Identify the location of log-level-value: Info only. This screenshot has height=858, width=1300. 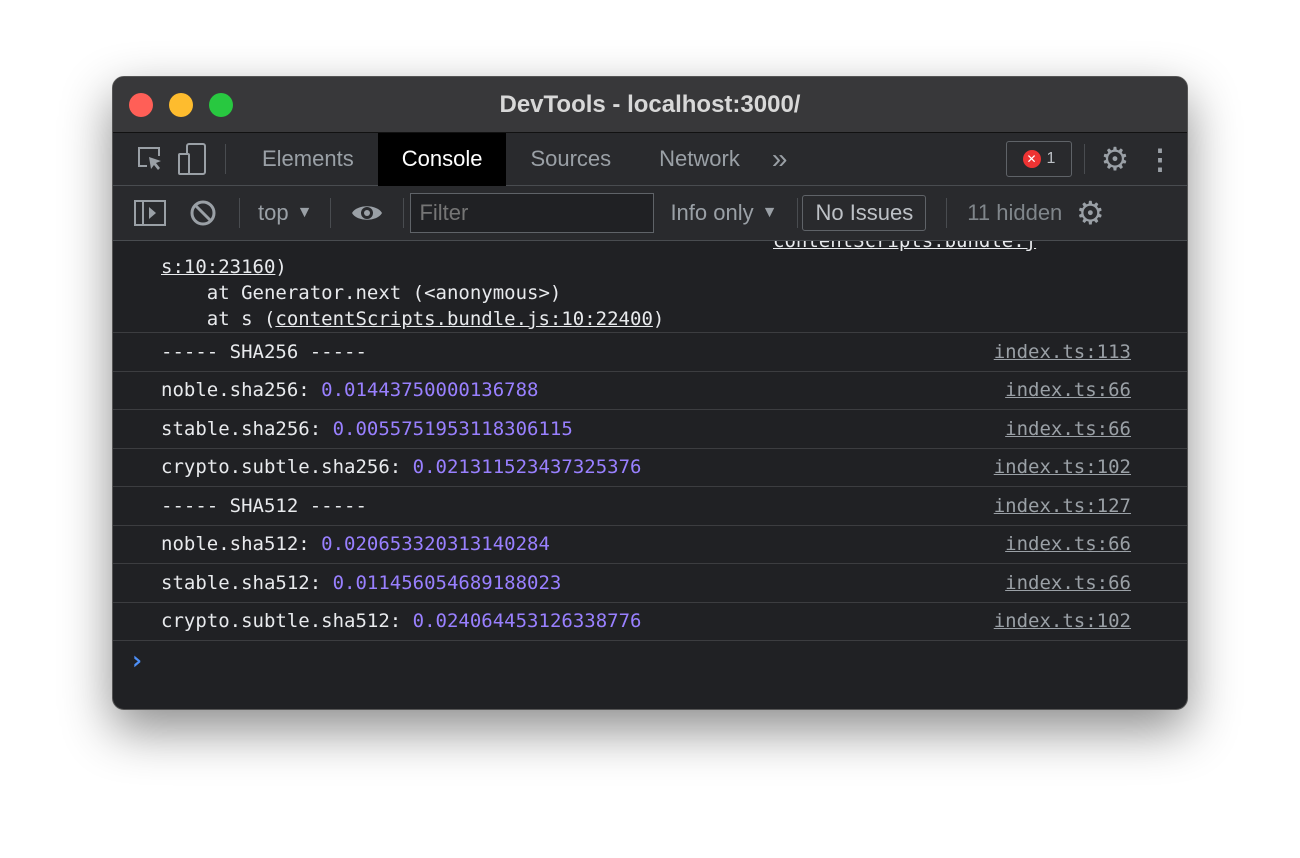
(712, 212).